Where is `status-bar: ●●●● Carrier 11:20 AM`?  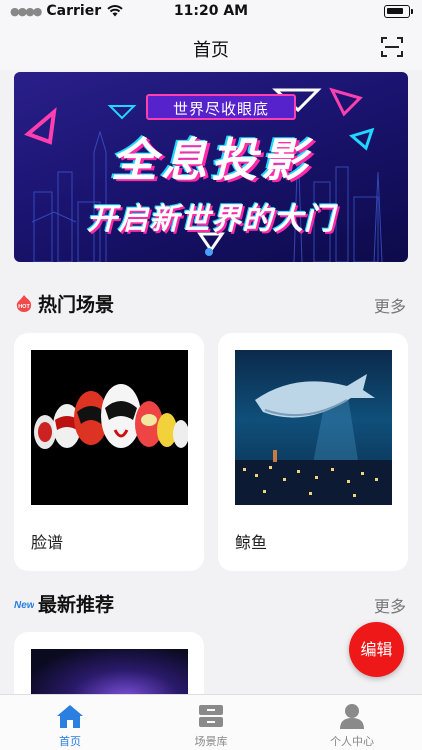
status-bar: ●●●● Carrier 11:20 AM is located at coordinates (211, 12).